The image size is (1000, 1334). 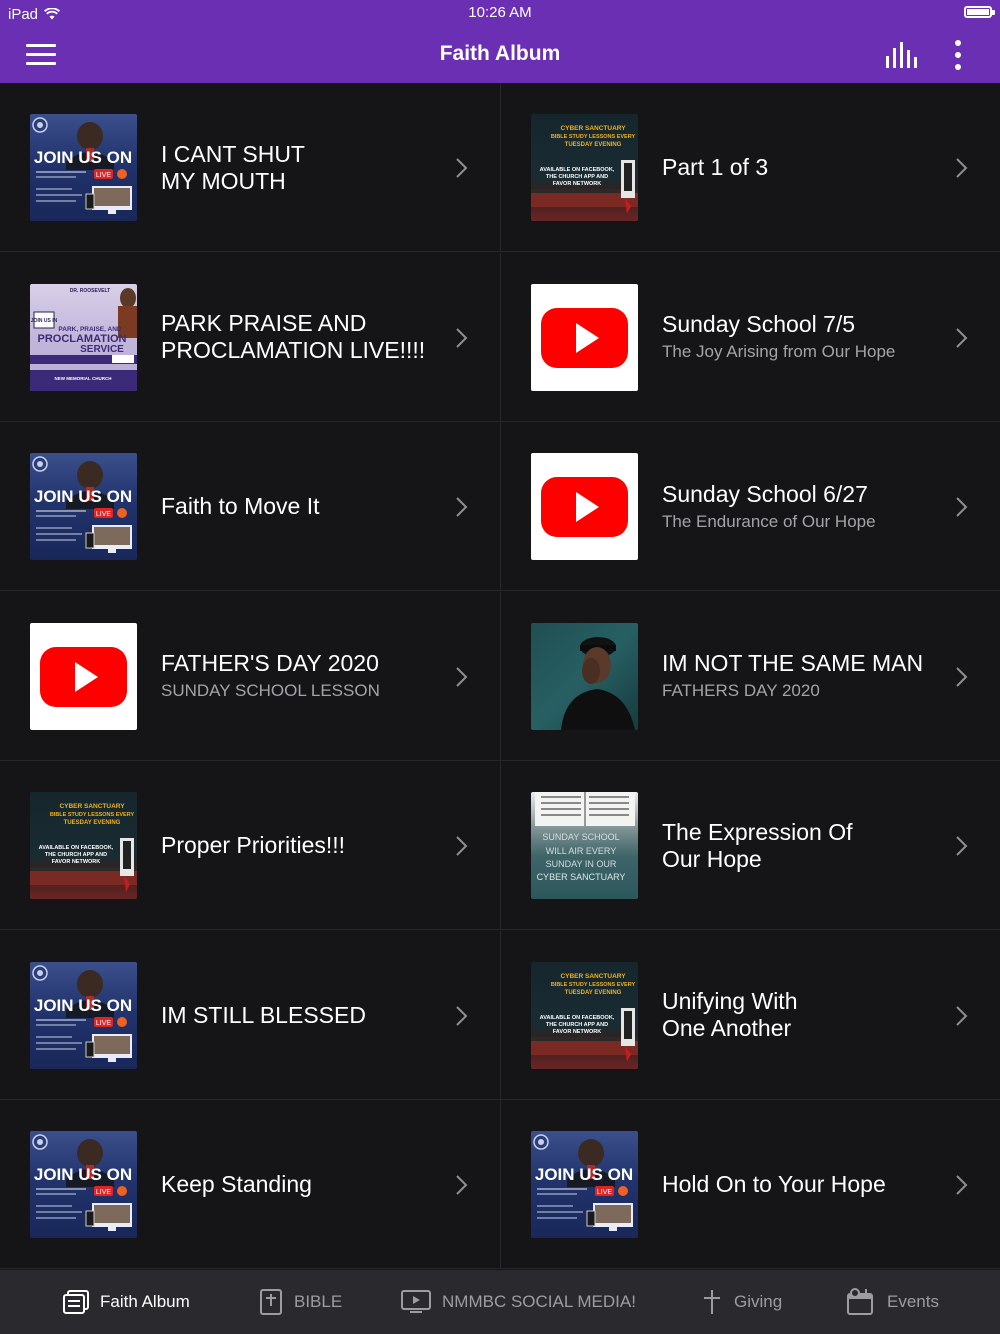 What do you see at coordinates (270, 663) in the screenshot?
I see `album-item-title: FATHER'S DAY 2020` at bounding box center [270, 663].